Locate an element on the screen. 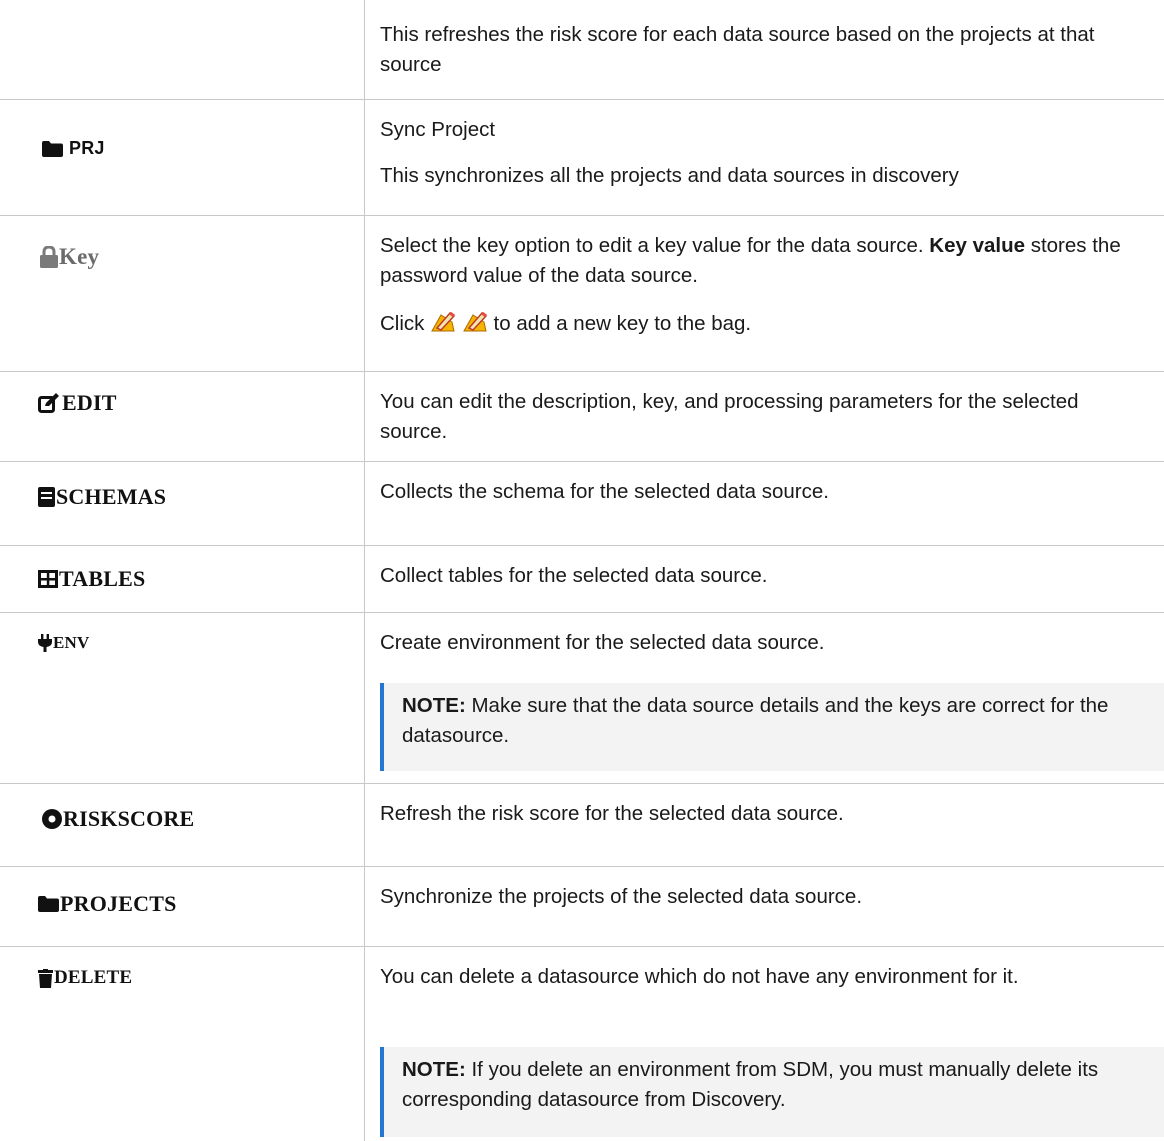 The height and width of the screenshot is (1141, 1164). edit-button: EDIT is located at coordinates (77, 403).